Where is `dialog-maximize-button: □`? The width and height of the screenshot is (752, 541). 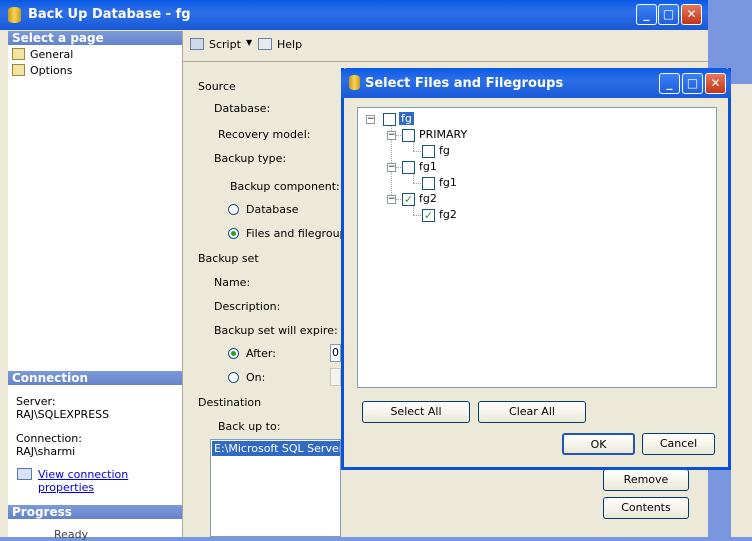
dialog-maximize-button: □ is located at coordinates (692, 83).